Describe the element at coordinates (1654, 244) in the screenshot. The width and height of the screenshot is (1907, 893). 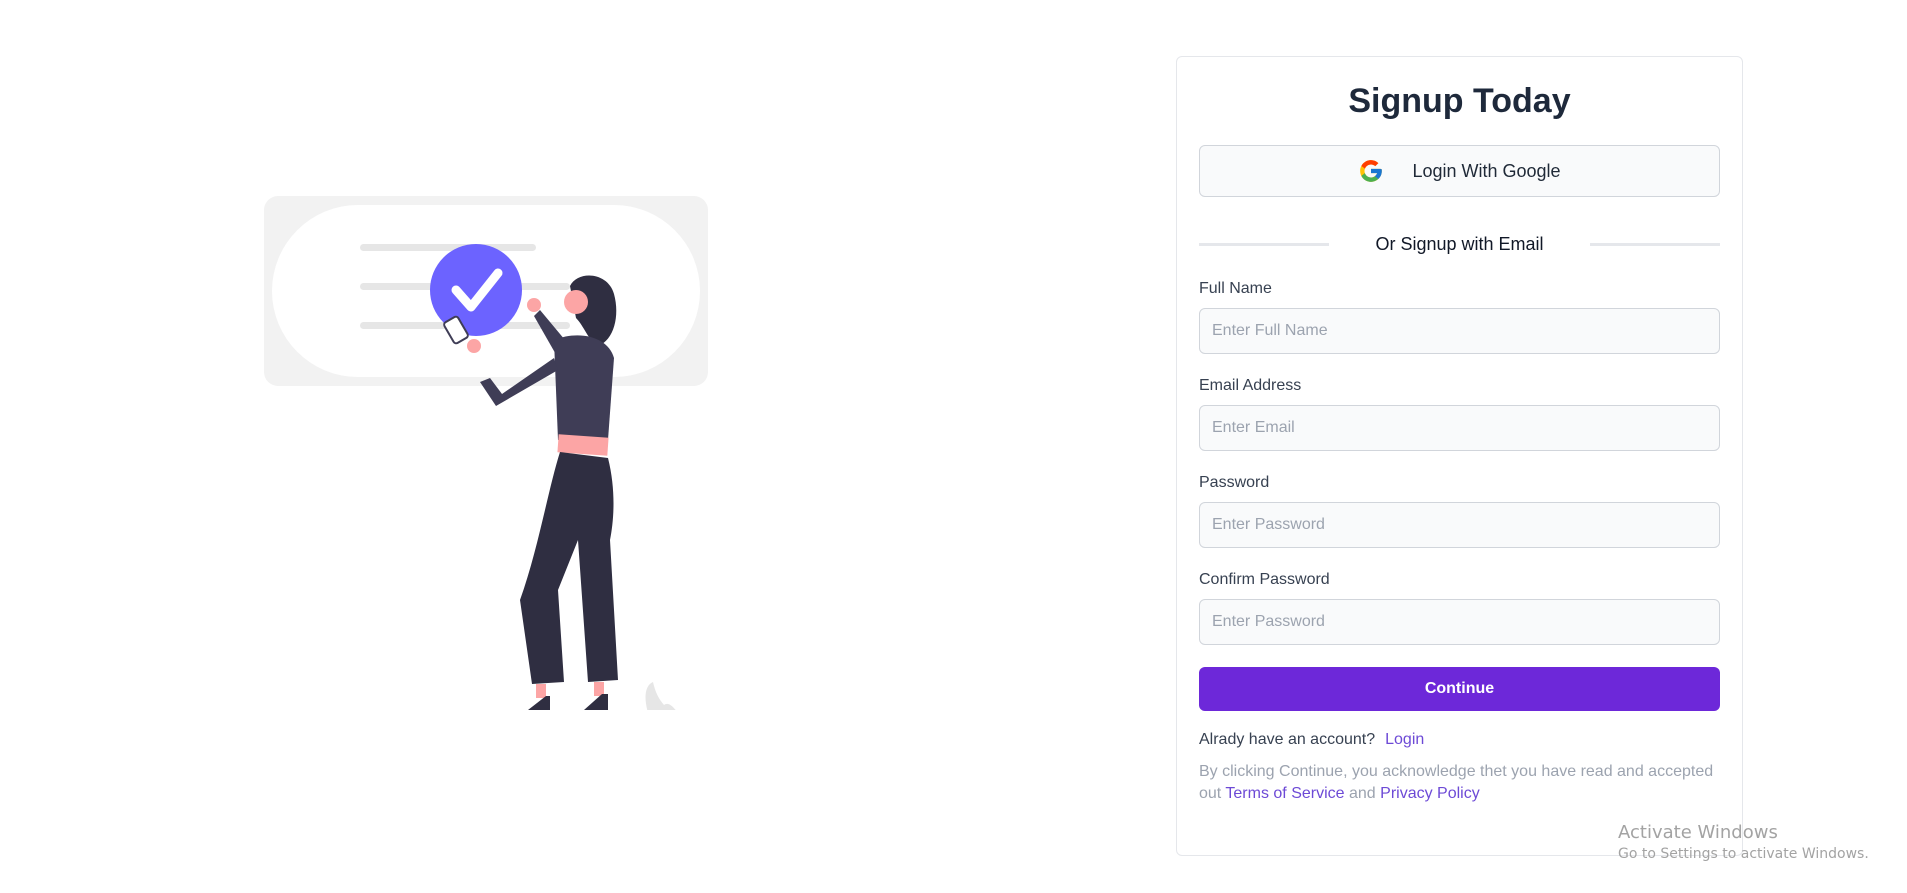
I see `divider-line-right` at that location.